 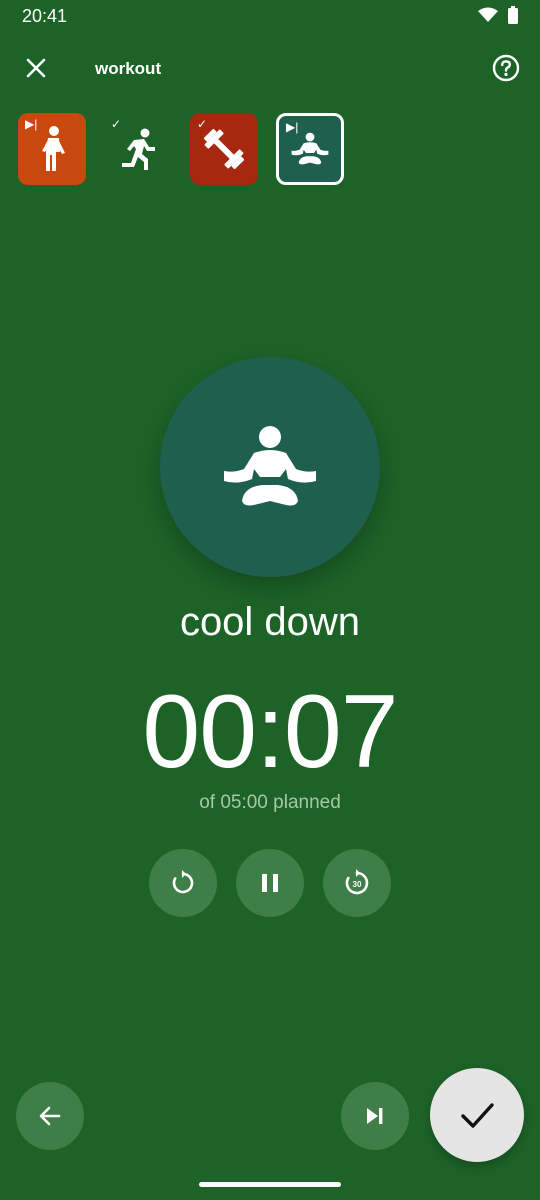 What do you see at coordinates (488, 17) in the screenshot?
I see `wifi-icon` at bounding box center [488, 17].